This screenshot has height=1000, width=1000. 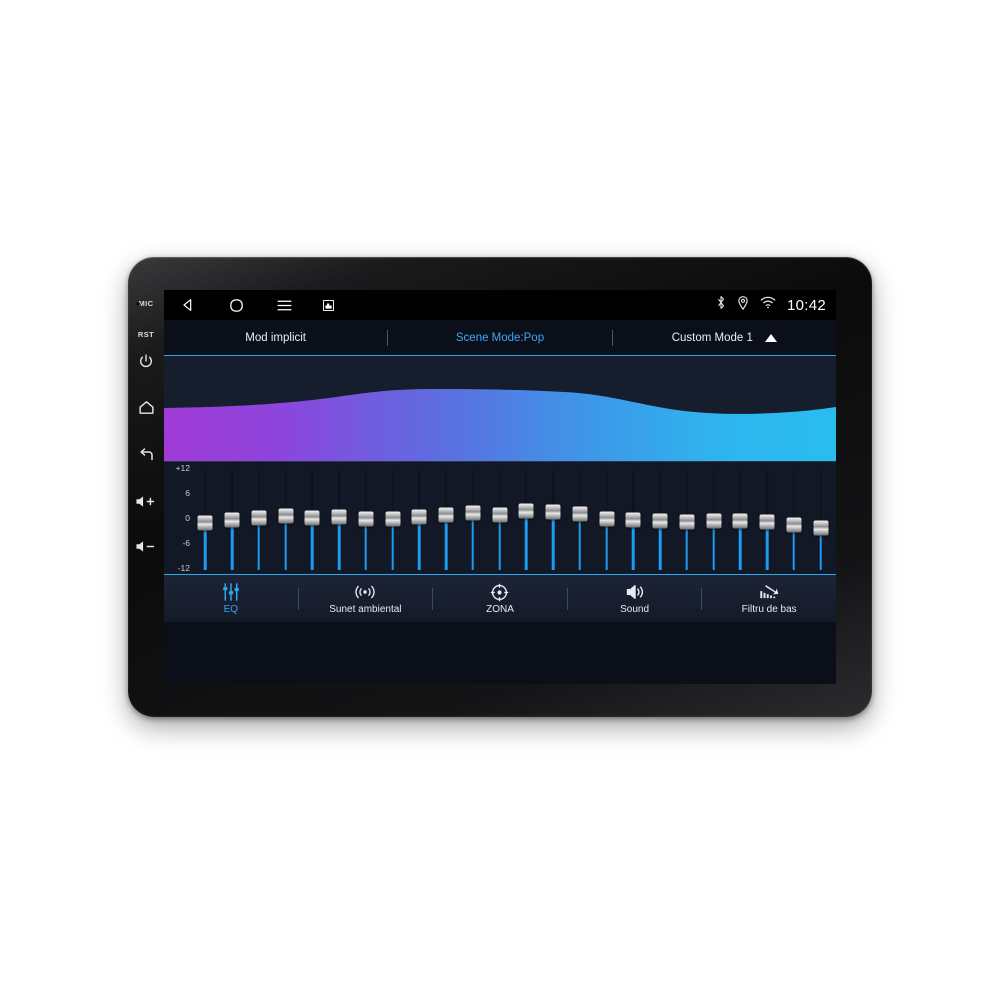 I want to click on volume-up-icon, so click(x=146, y=501).